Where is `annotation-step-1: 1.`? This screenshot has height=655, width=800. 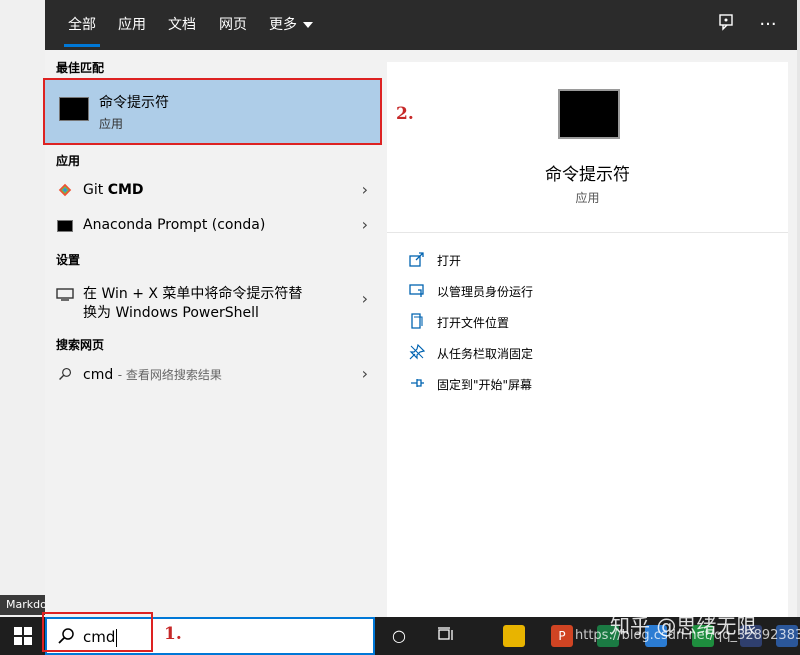 annotation-step-1: 1. is located at coordinates (173, 634).